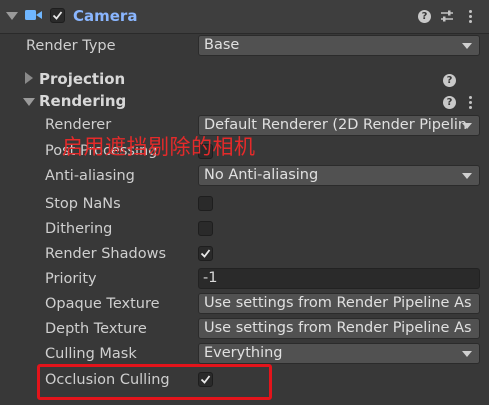 The image size is (489, 405). Describe the element at coordinates (243, 353) in the screenshot. I see `culling-mask-value: Everything` at that location.